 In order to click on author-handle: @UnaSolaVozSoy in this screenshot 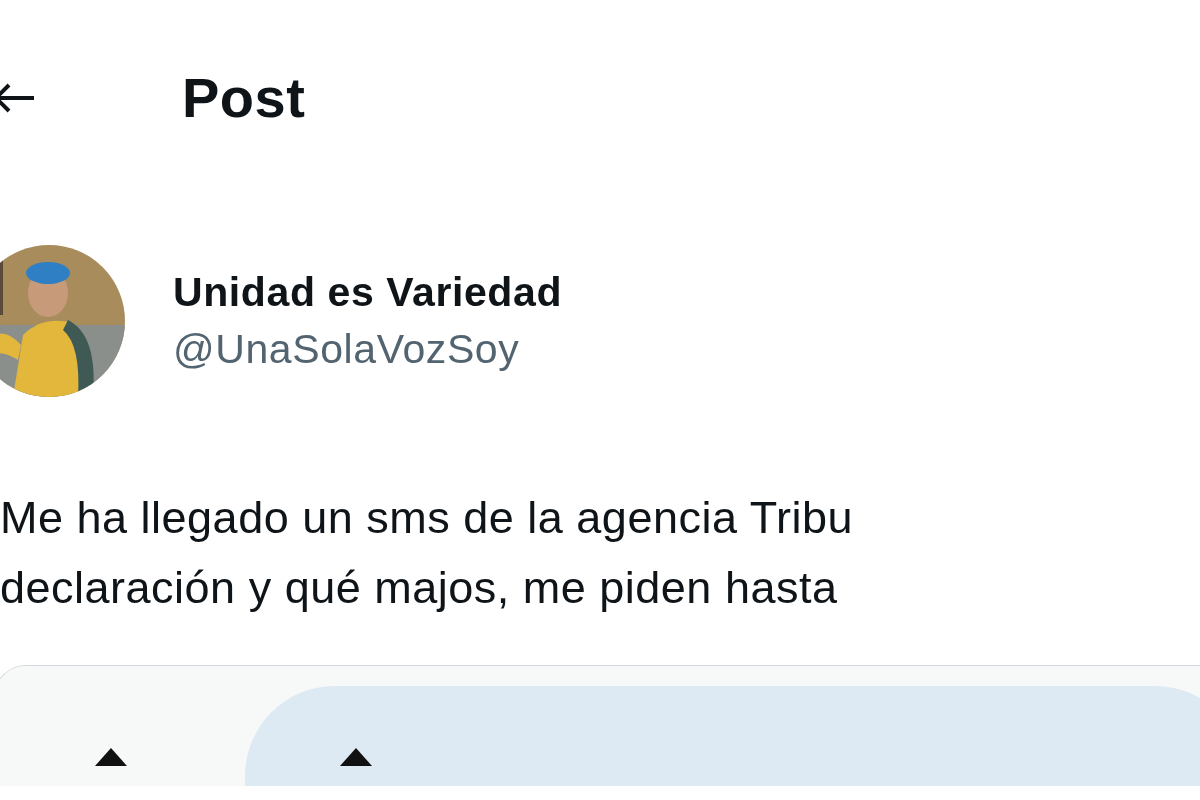, I will do `click(368, 349)`.